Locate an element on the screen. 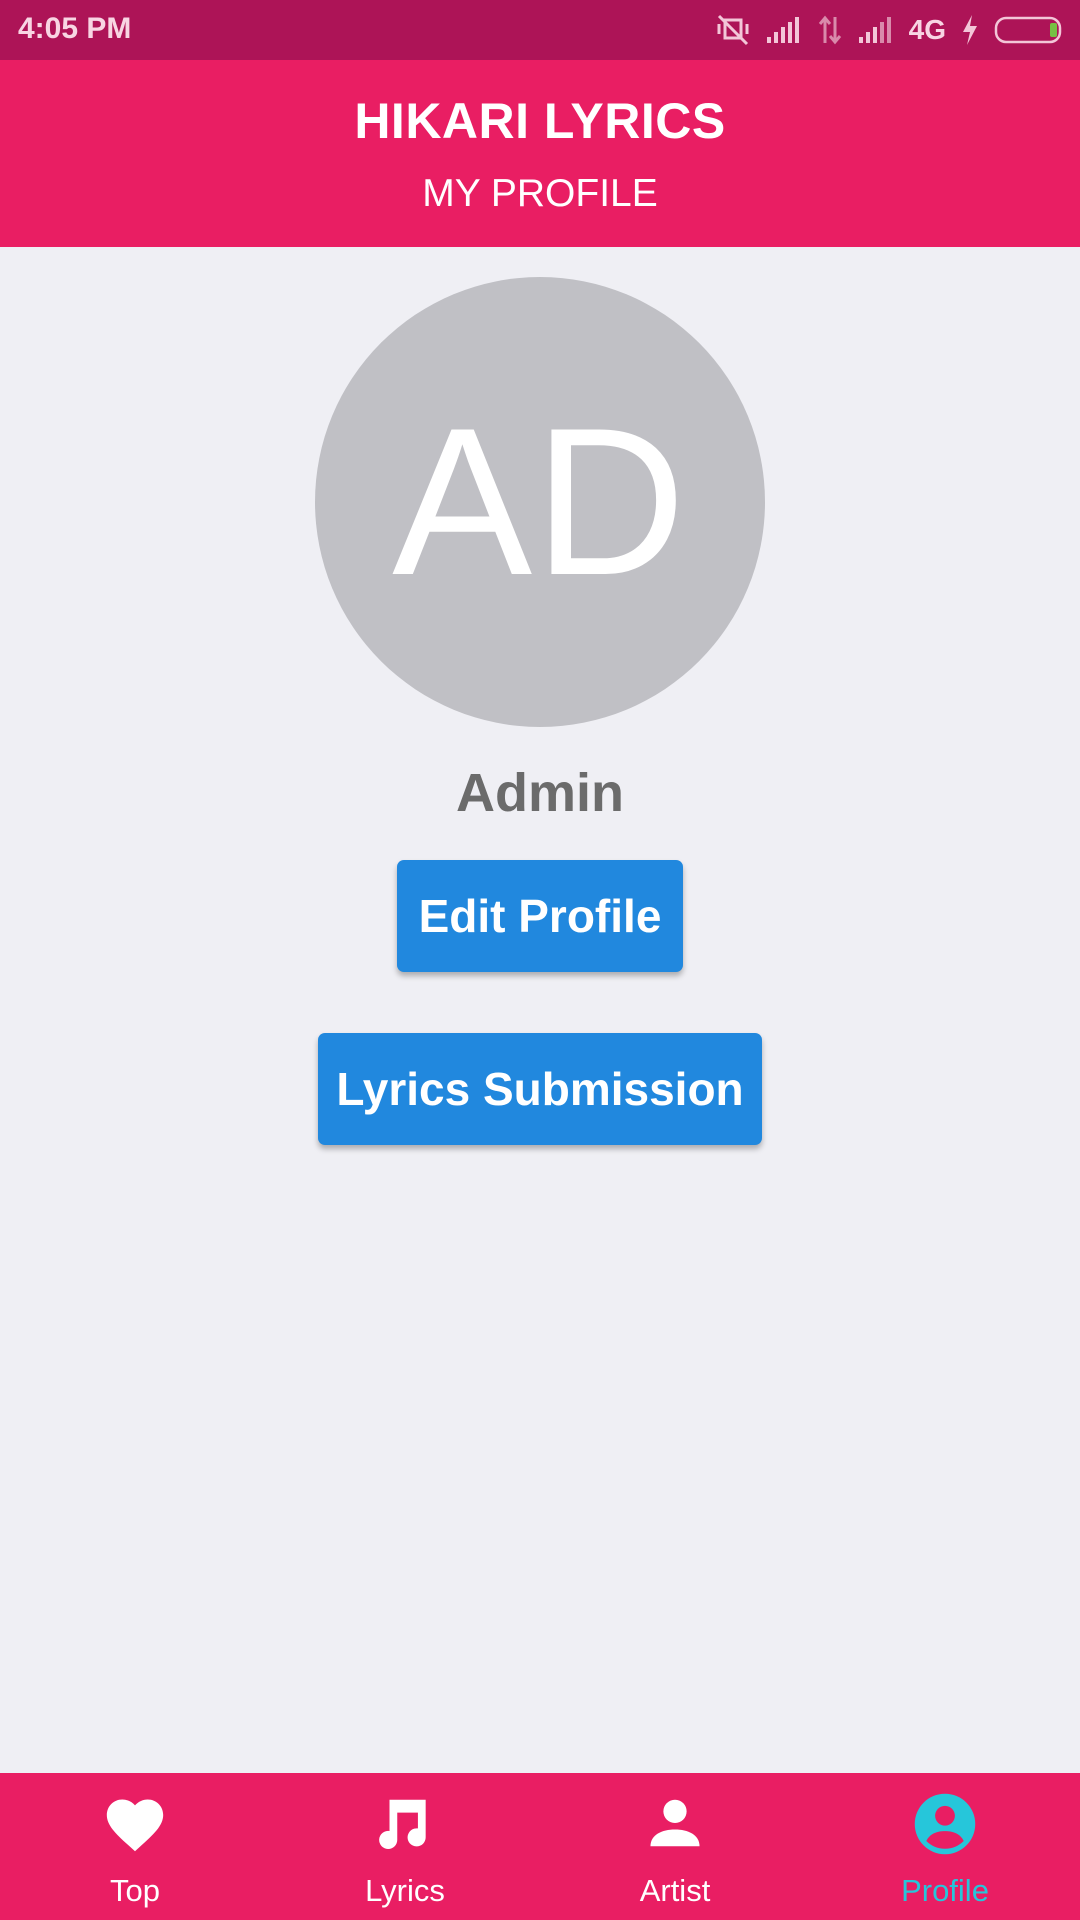  nav-item-top: Top is located at coordinates (135, 1846).